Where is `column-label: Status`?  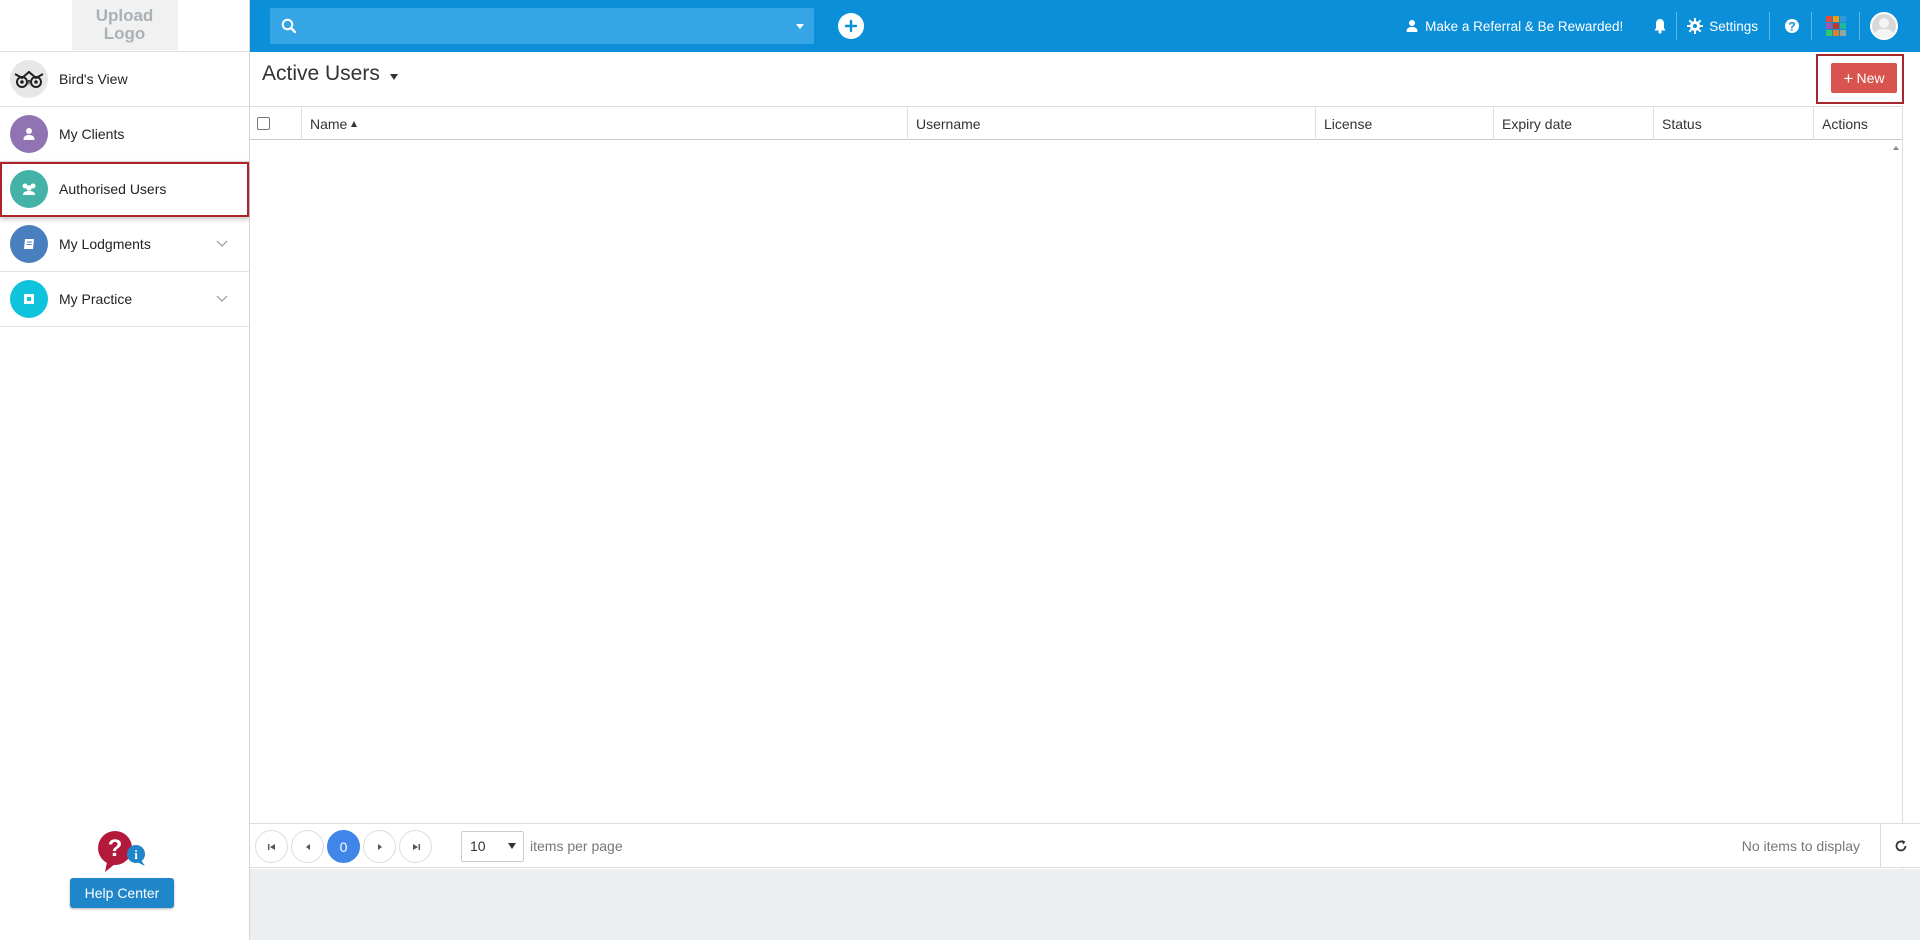 column-label: Status is located at coordinates (1682, 123).